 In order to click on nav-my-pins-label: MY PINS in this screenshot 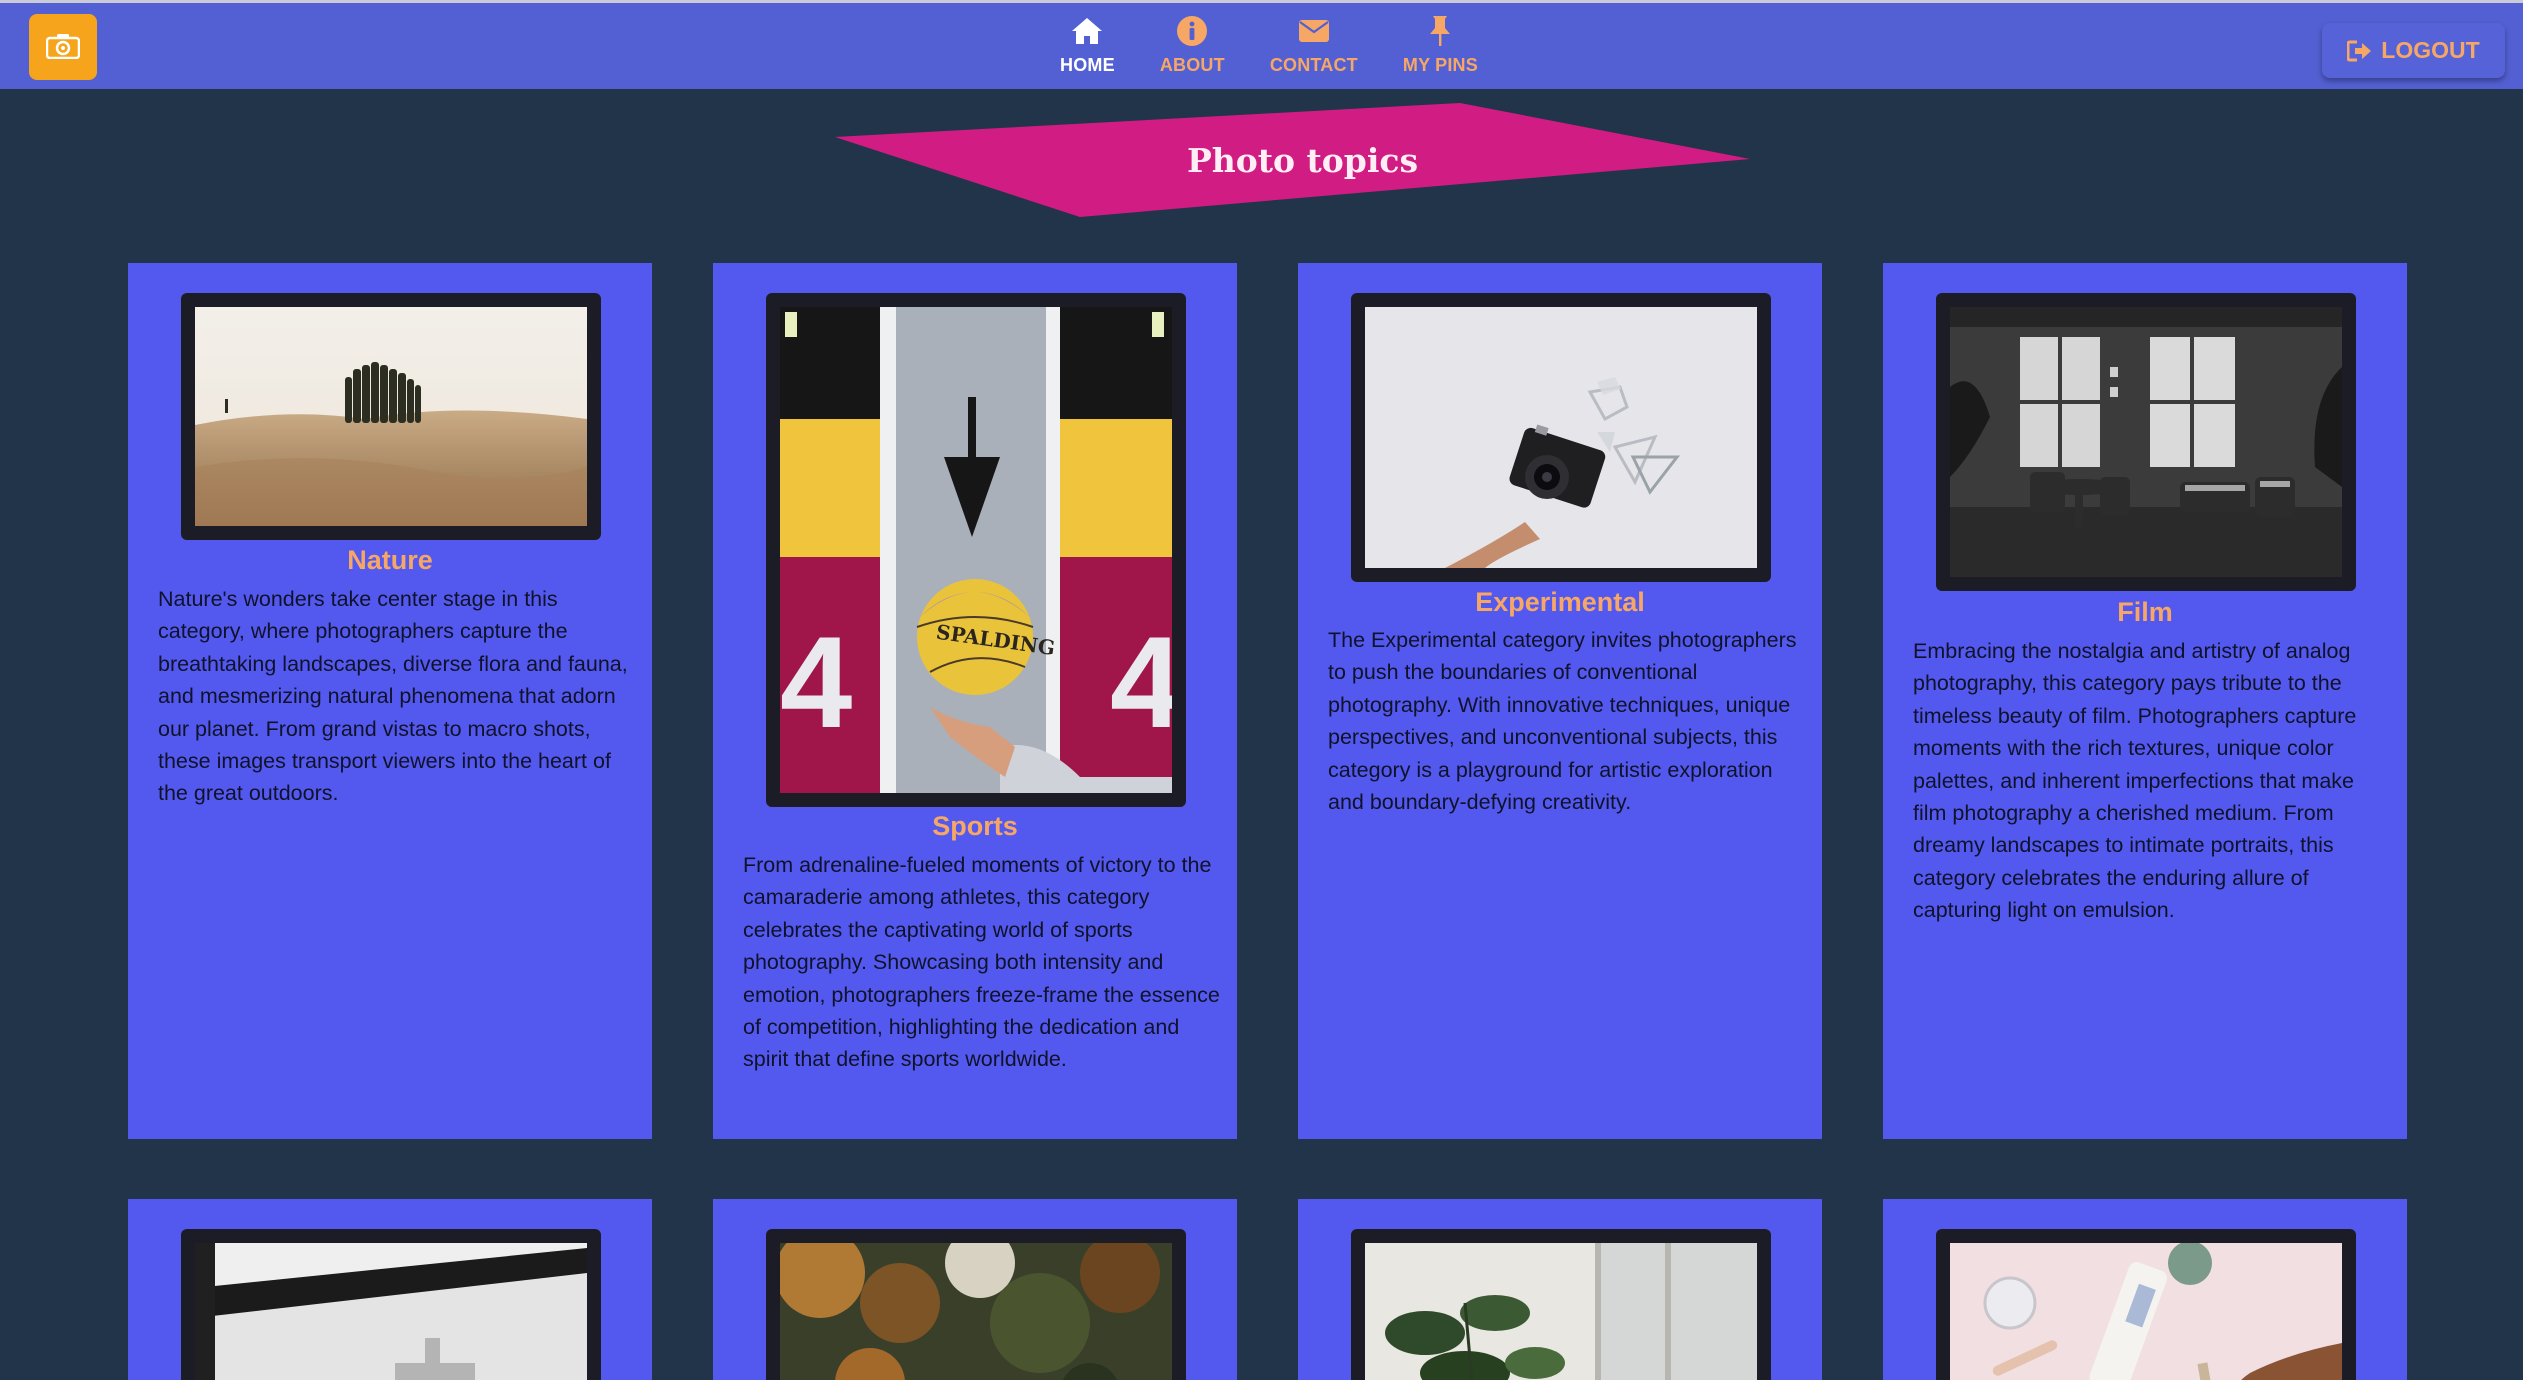, I will do `click(1440, 65)`.